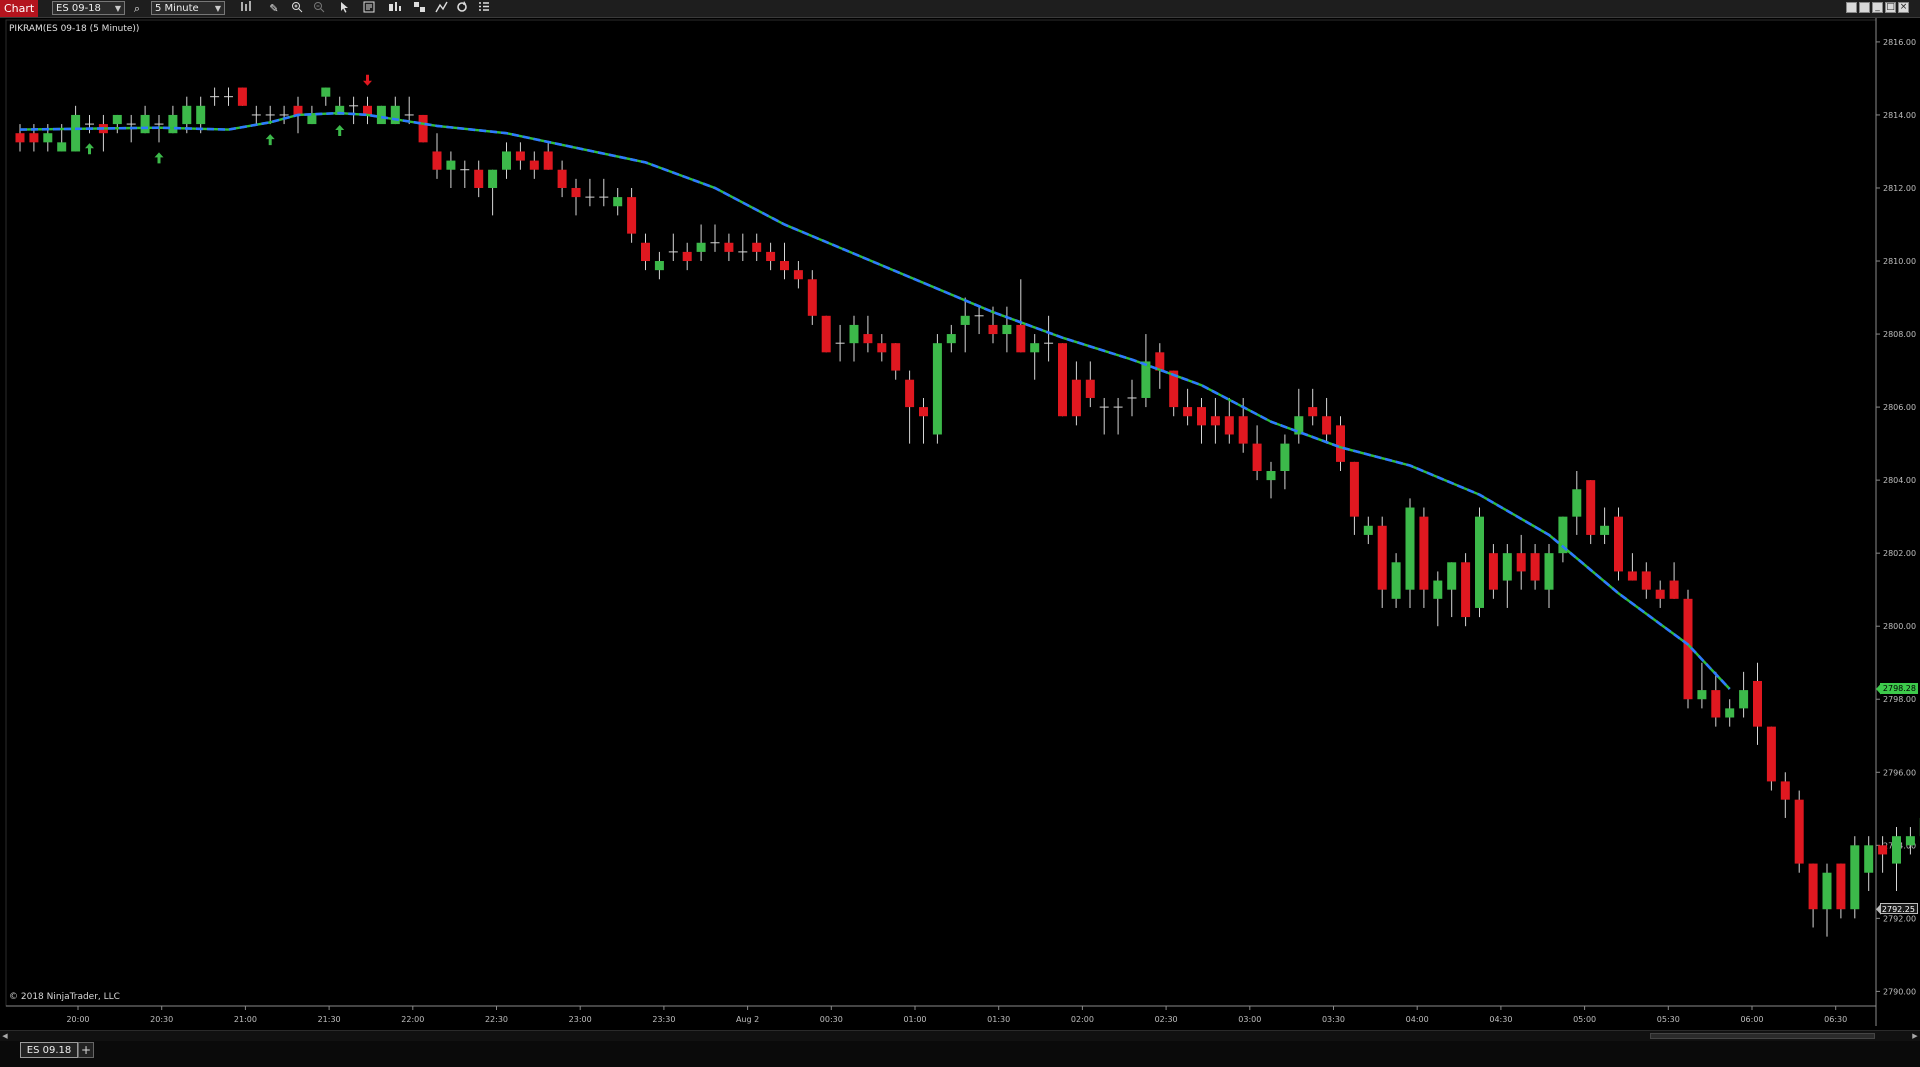 Image resolution: width=1920 pixels, height=1067 pixels. I want to click on draw-tools-icon, so click(419, 8).